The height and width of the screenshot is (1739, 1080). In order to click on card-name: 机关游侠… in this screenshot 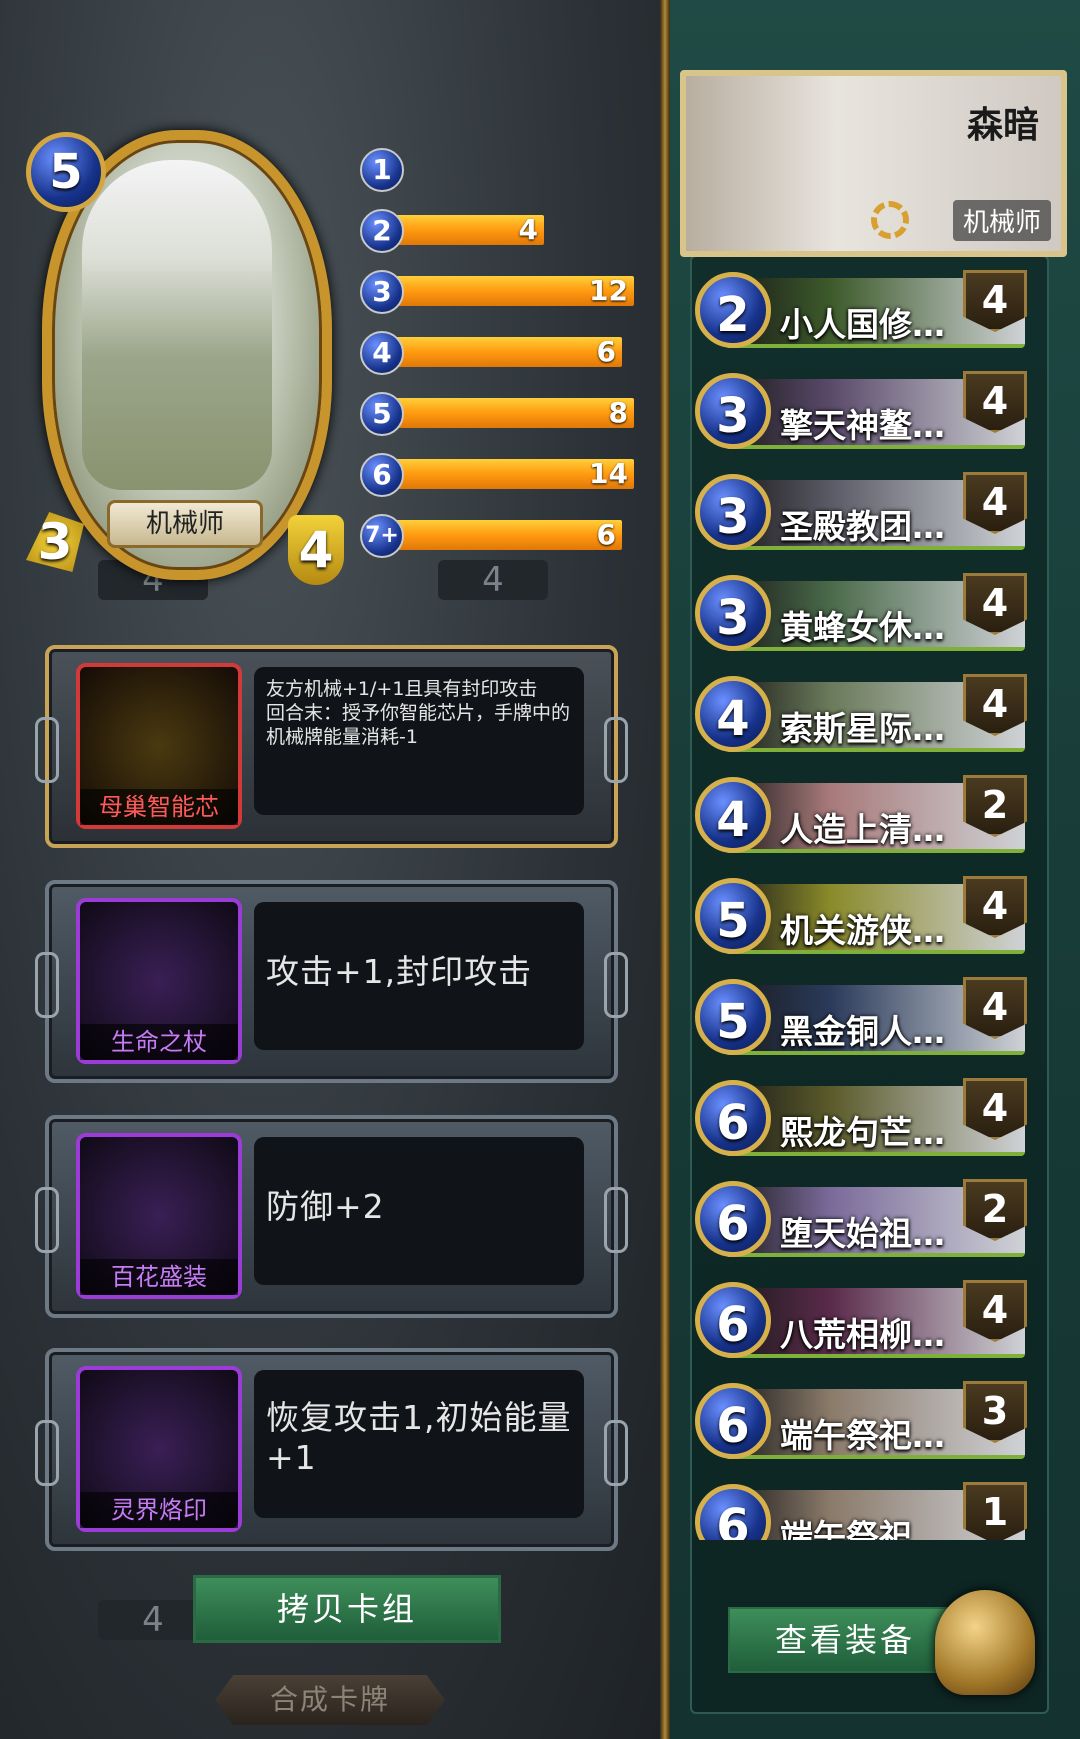, I will do `click(862, 930)`.